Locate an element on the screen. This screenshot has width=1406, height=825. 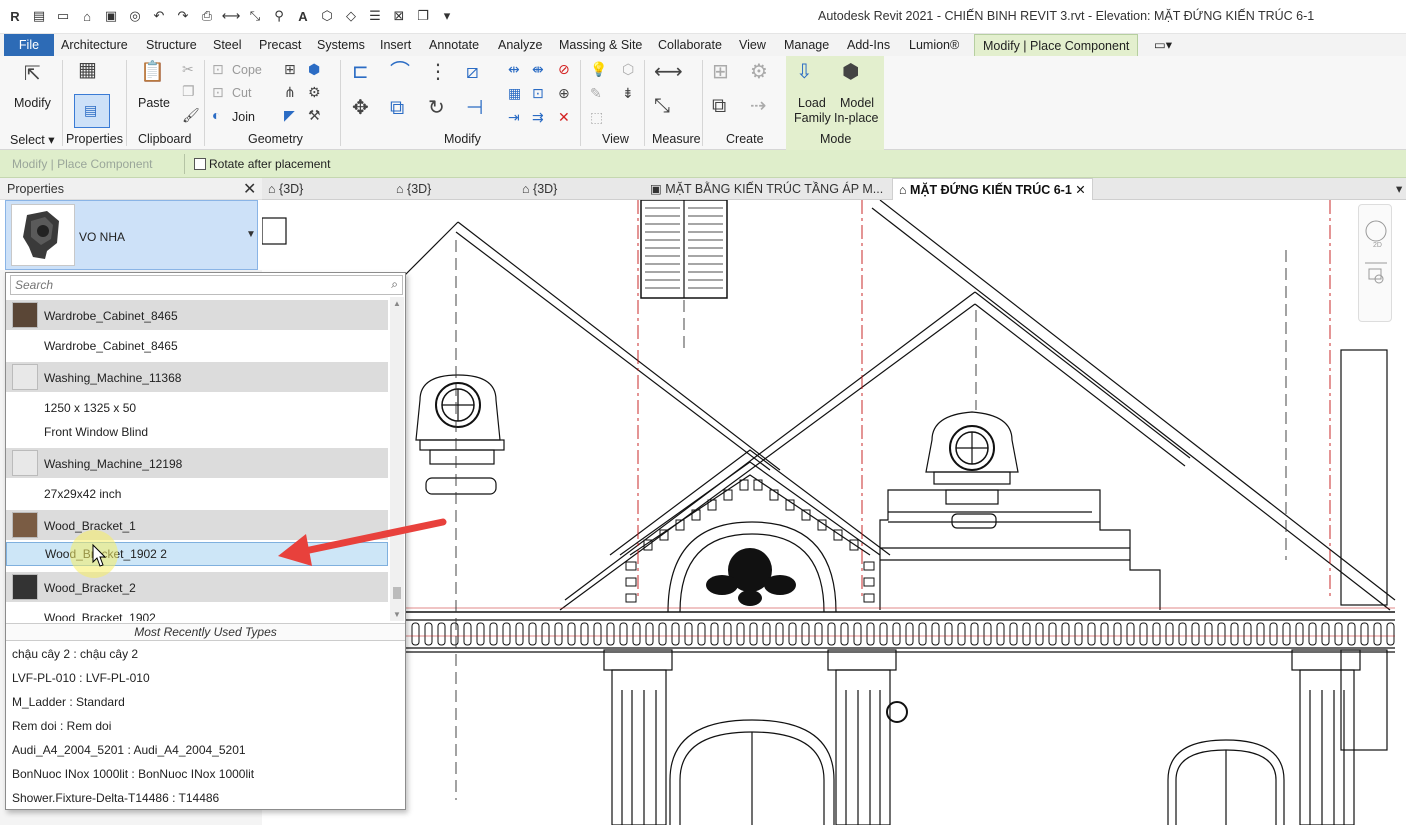
delete-icon: ✕ is located at coordinates (564, 117).